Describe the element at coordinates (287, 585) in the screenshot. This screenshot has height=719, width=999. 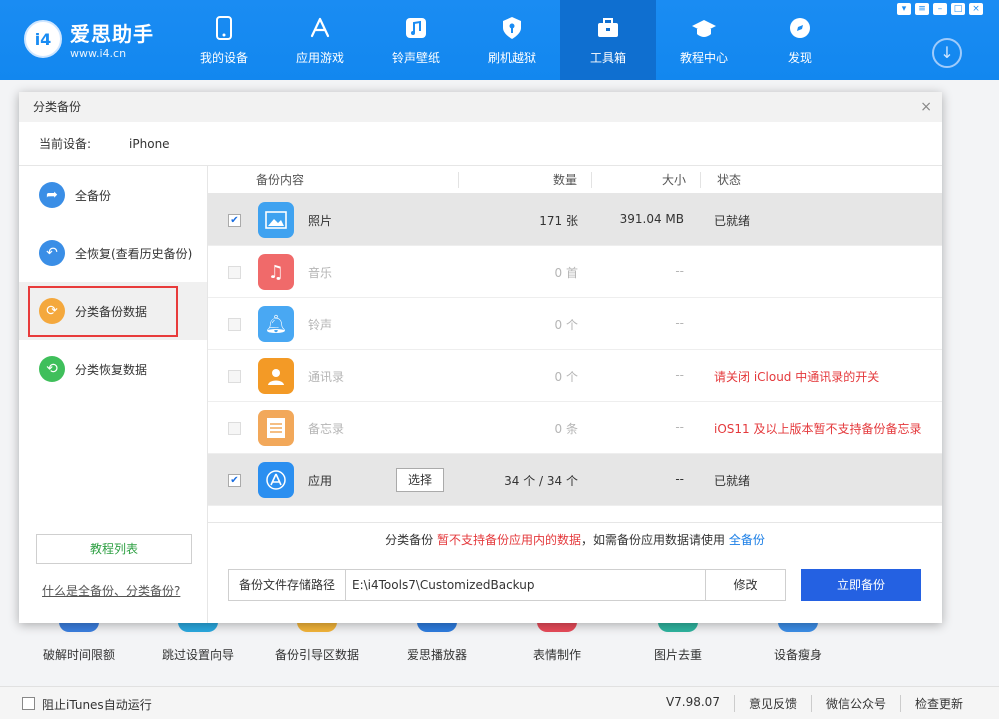
I see `path-label-button: 备份文件存储路径` at that location.